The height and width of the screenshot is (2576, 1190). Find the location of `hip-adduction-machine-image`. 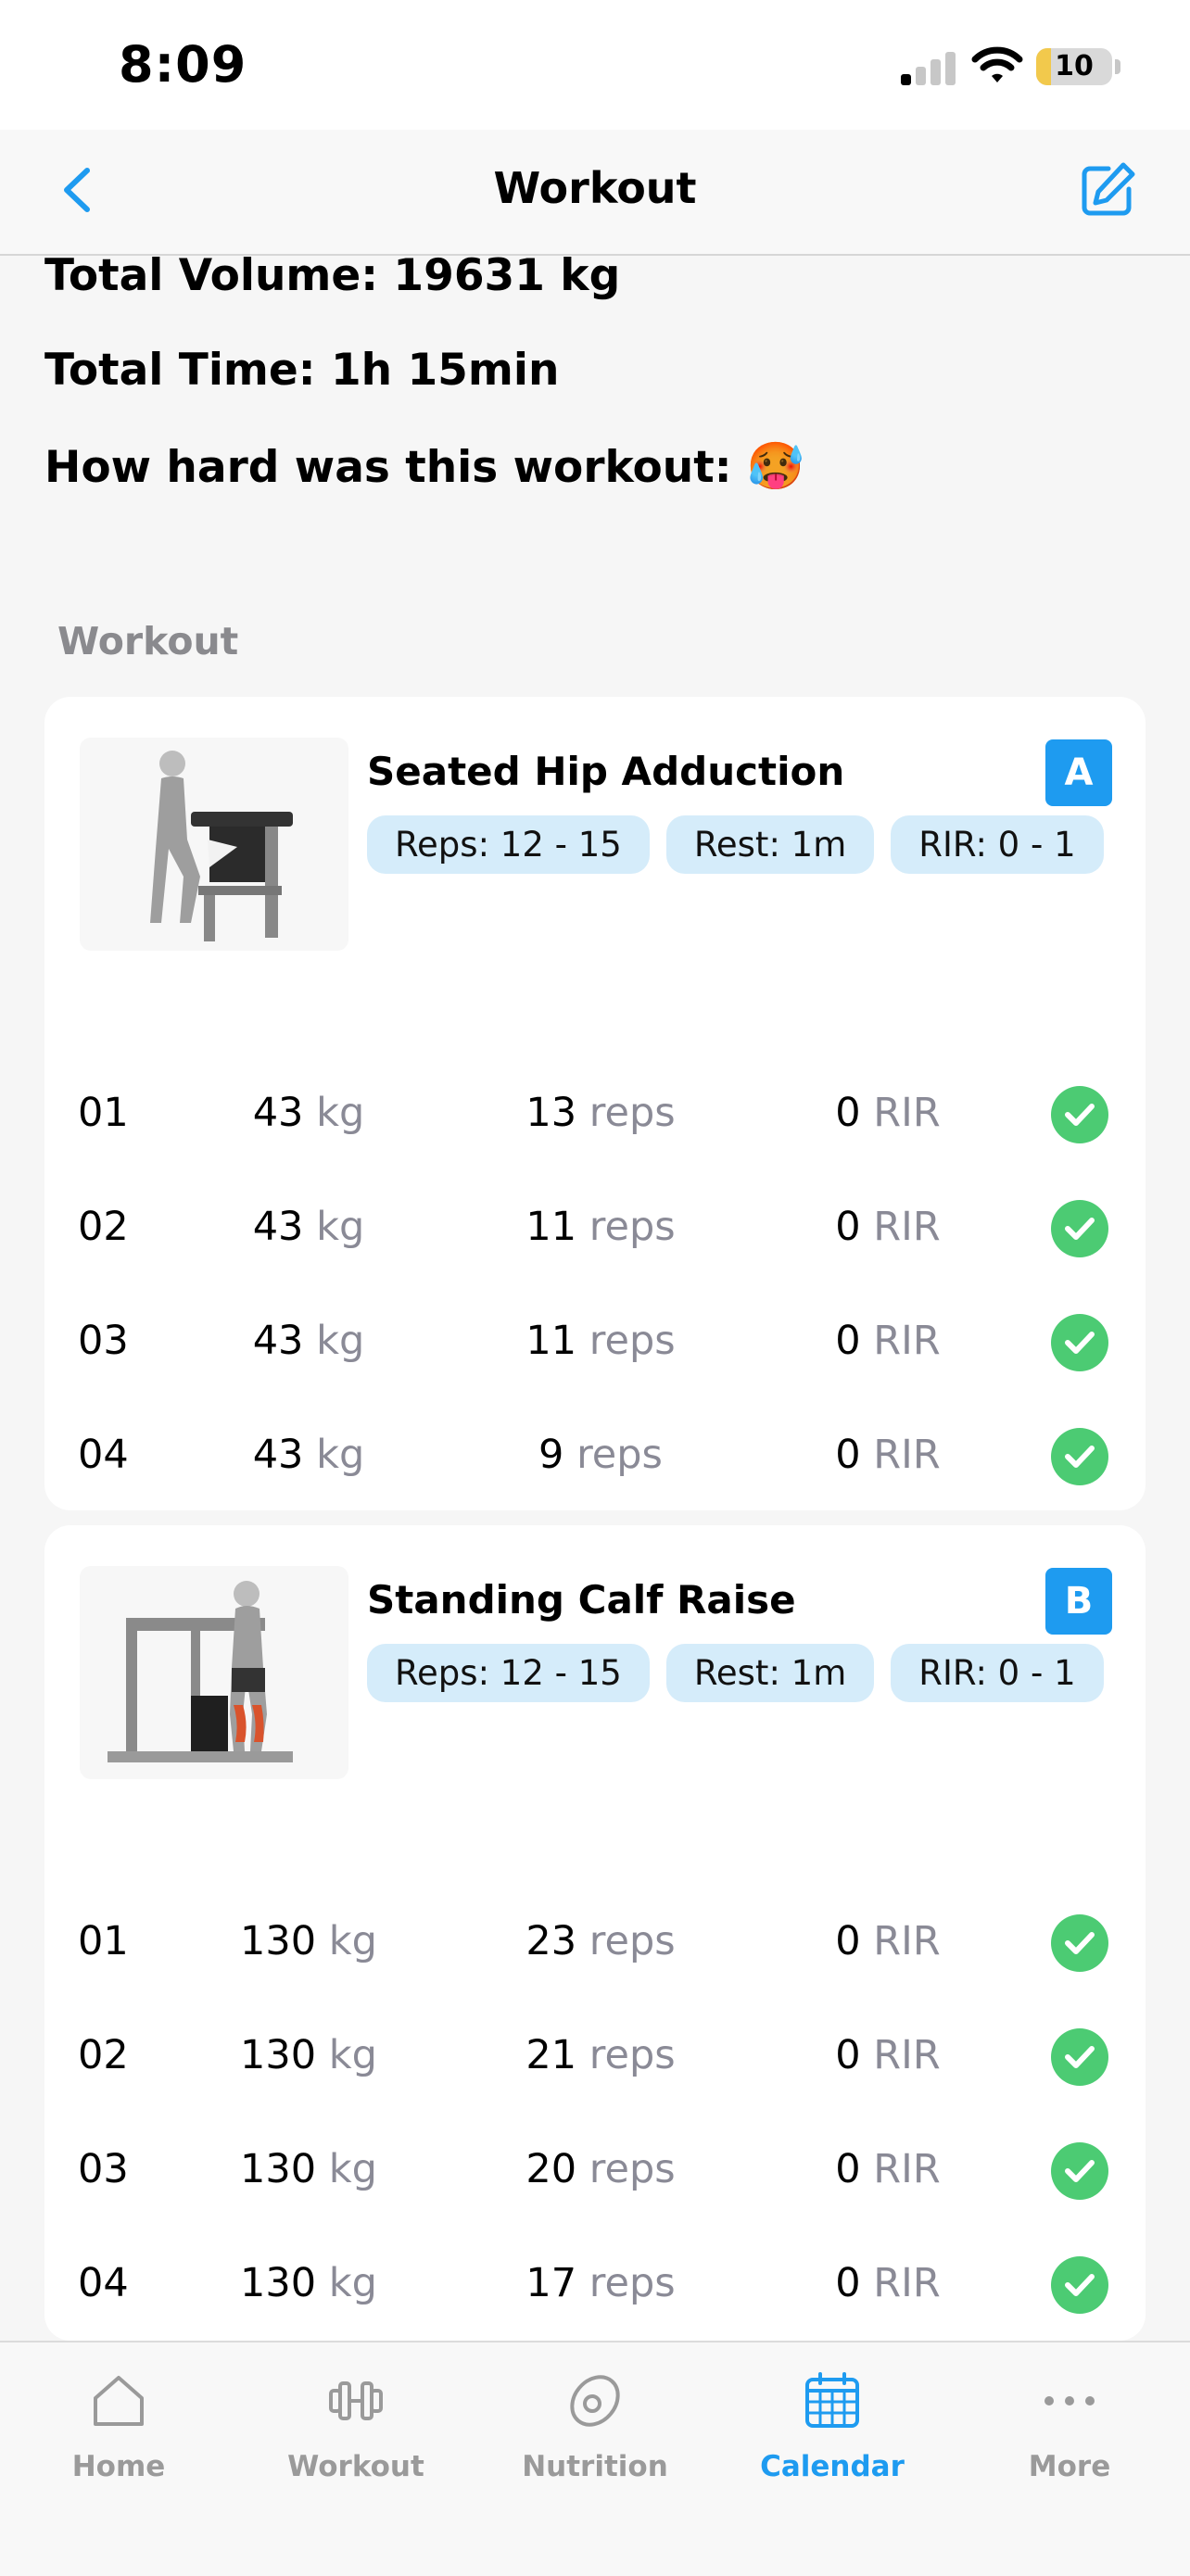

hip-adduction-machine-image is located at coordinates (221, 846).